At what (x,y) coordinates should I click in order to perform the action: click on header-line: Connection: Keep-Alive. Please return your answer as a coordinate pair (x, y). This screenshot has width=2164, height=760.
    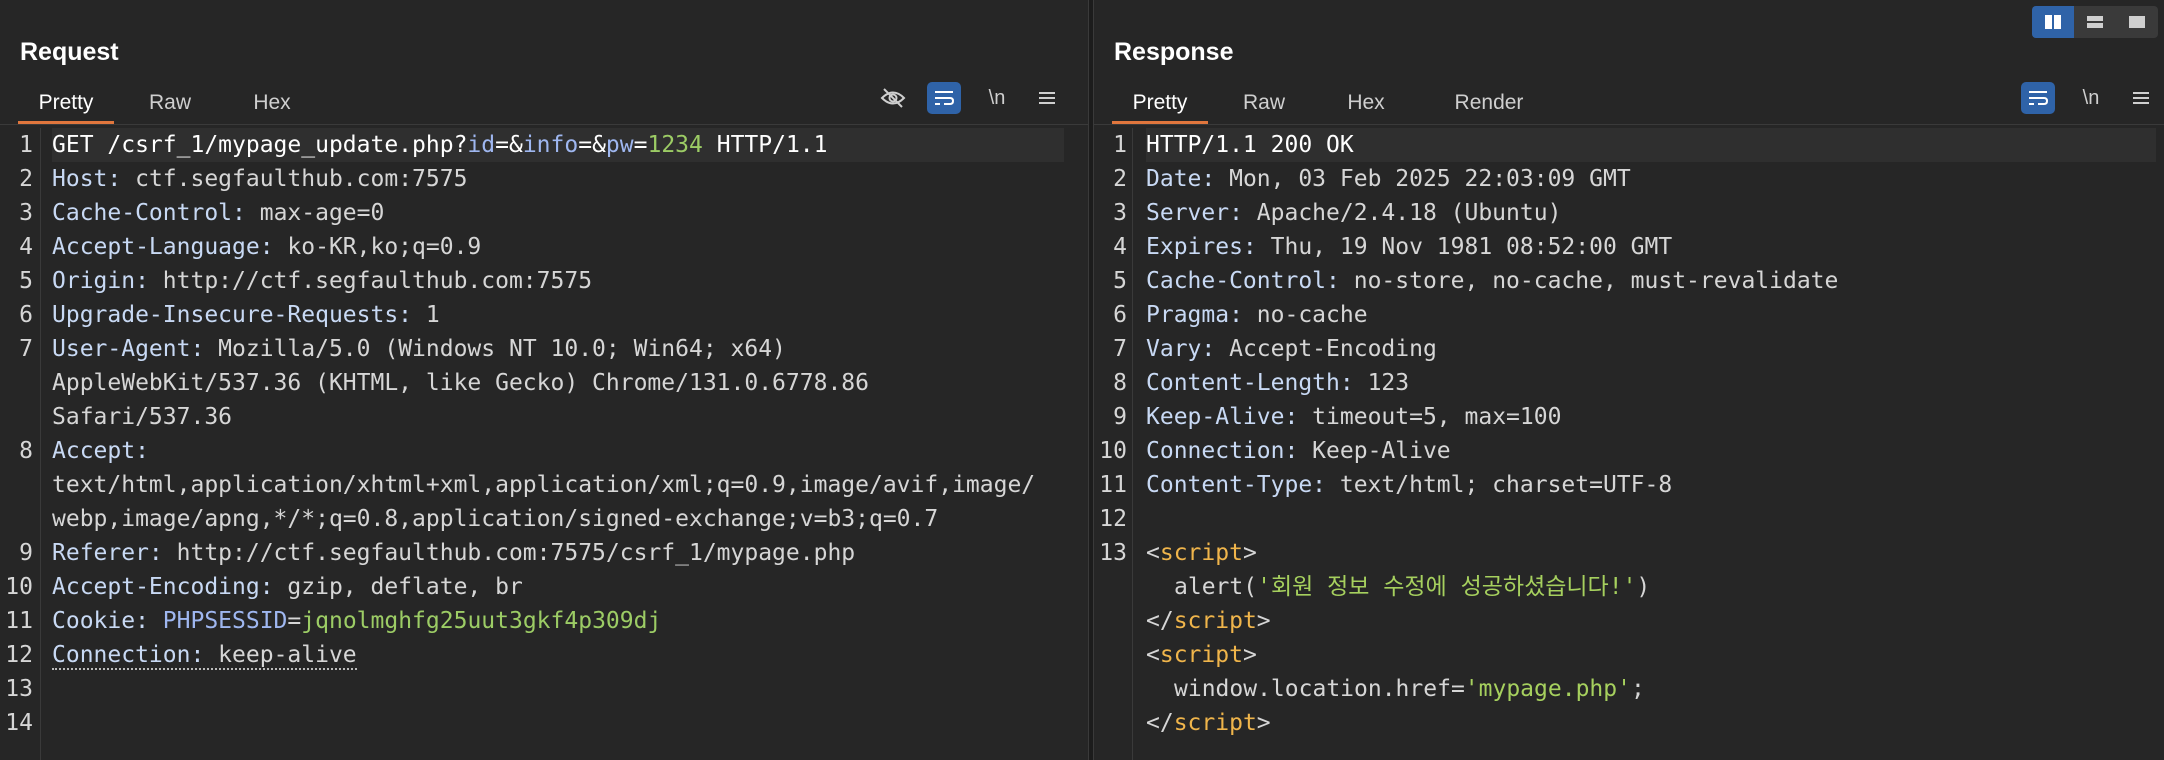
    Looking at the image, I should click on (1298, 451).